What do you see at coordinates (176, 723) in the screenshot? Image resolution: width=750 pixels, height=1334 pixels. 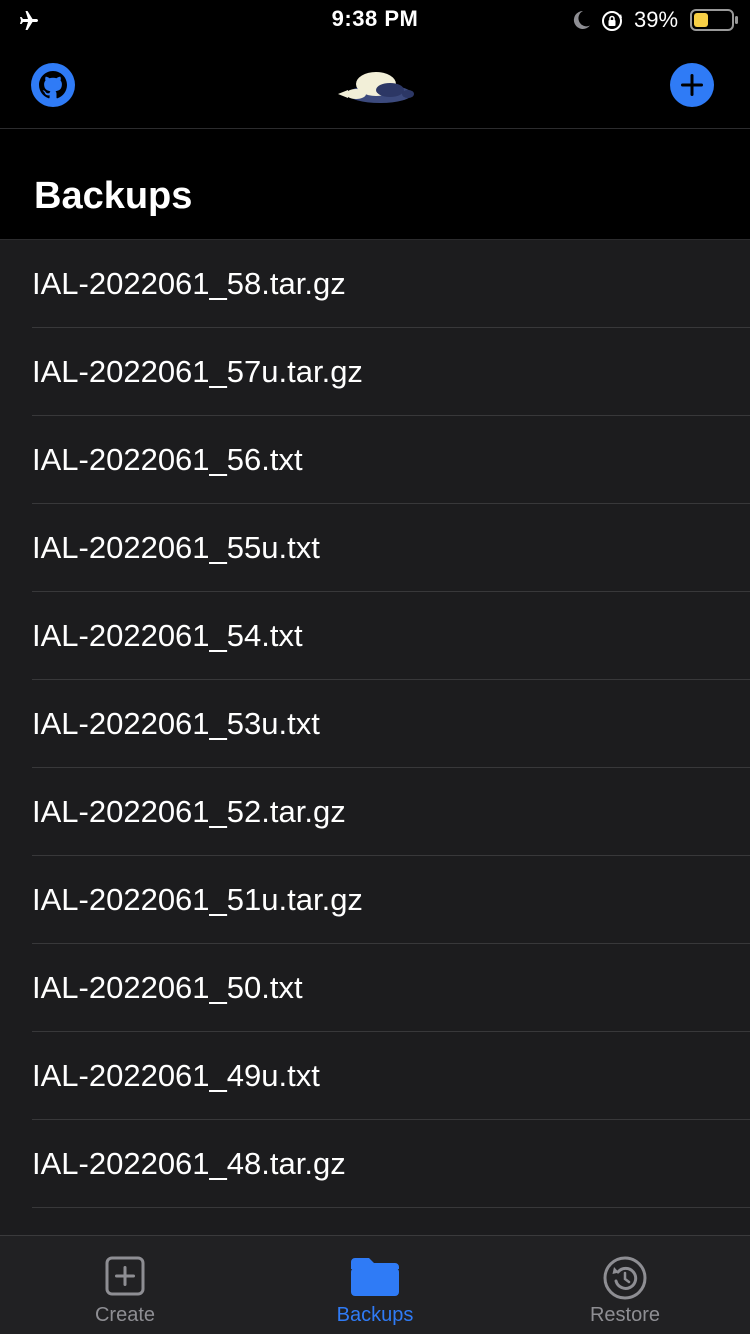 I see `backup-filename: IAL-2022061_53u.txt` at bounding box center [176, 723].